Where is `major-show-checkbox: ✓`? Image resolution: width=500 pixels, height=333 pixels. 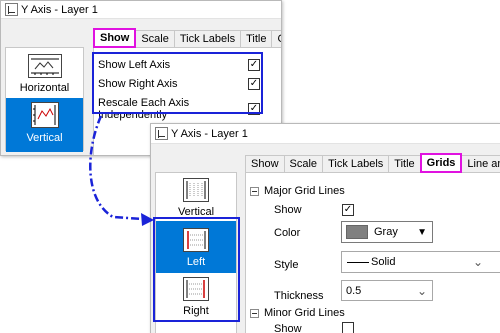 major-show-checkbox: ✓ is located at coordinates (348, 210).